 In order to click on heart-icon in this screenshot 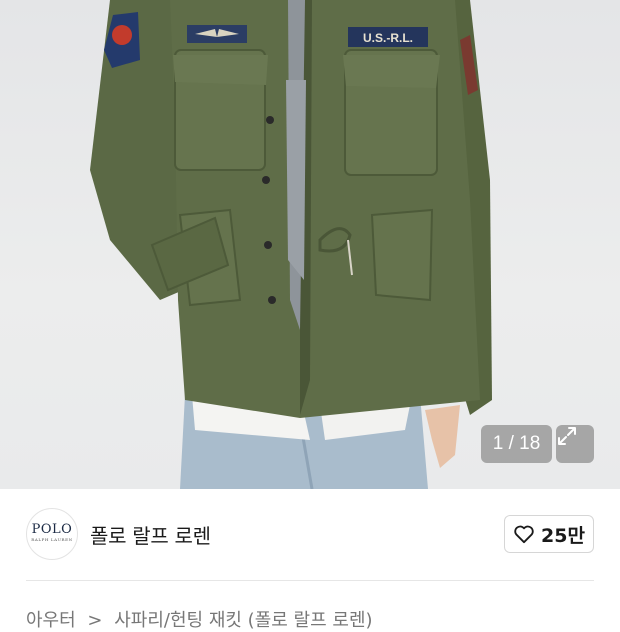, I will do `click(524, 534)`.